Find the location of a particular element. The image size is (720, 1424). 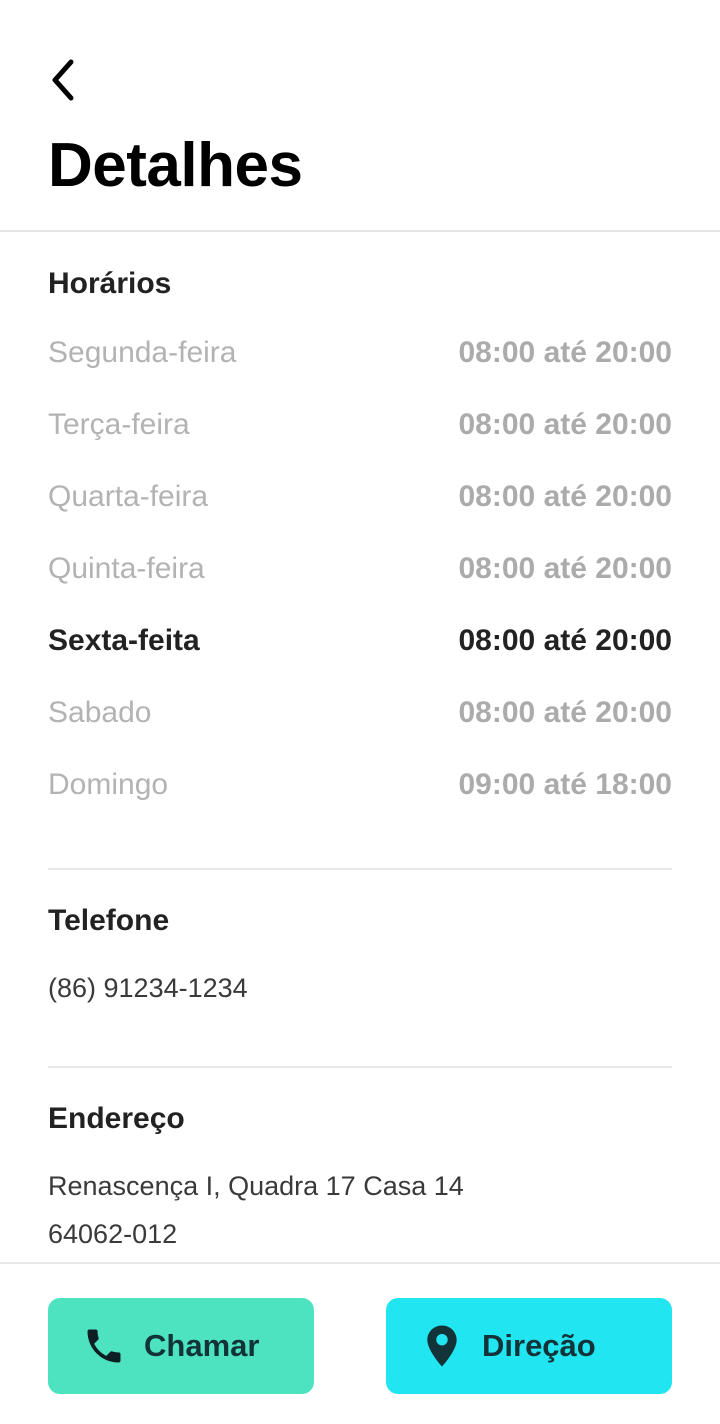

directions-button: Direção is located at coordinates (529, 1346).